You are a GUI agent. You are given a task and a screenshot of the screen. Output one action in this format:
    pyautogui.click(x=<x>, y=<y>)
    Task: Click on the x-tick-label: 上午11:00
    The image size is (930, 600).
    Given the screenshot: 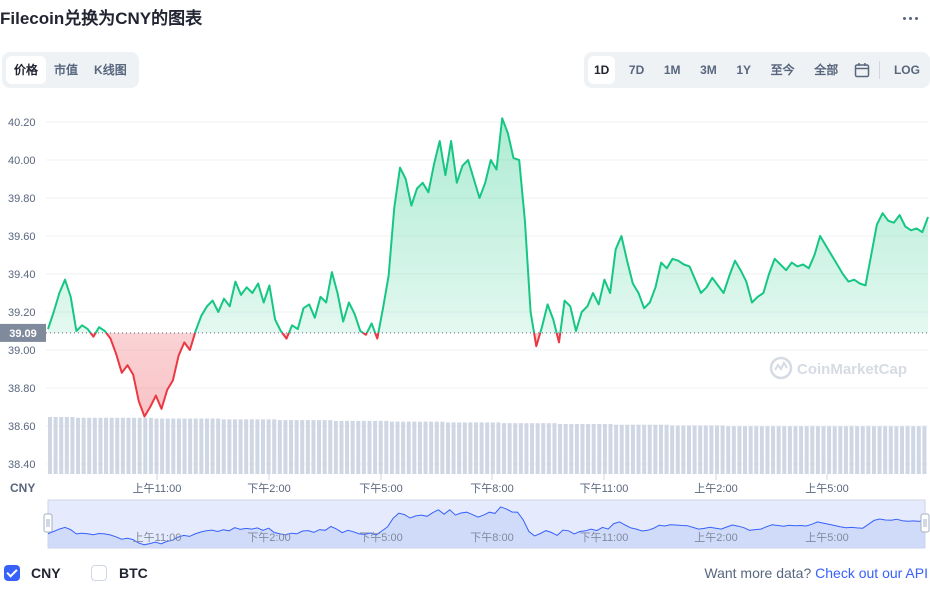 What is the action you would take?
    pyautogui.click(x=157, y=488)
    